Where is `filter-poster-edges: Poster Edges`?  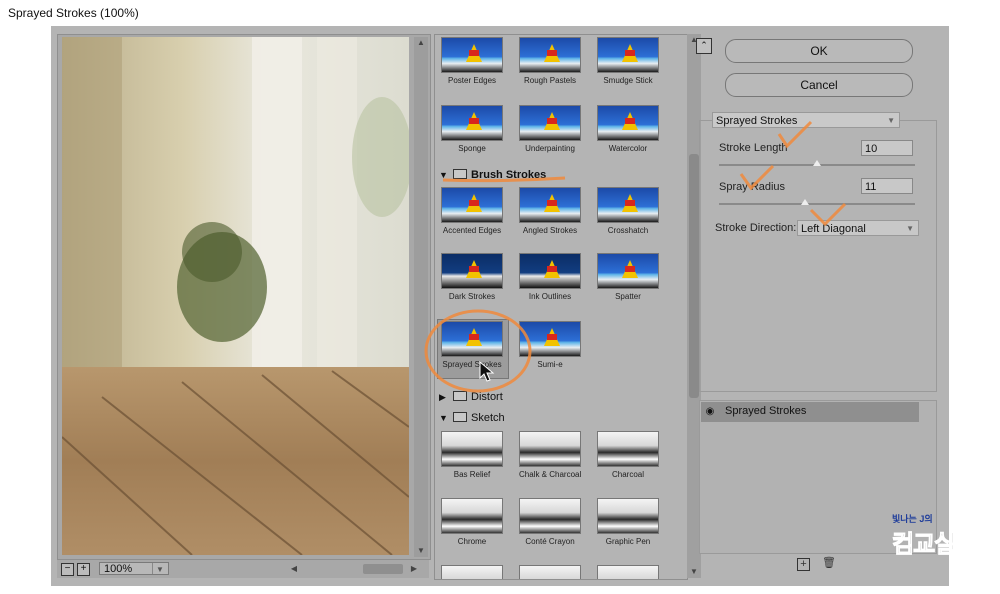
filter-poster-edges: Poster Edges is located at coordinates (472, 61).